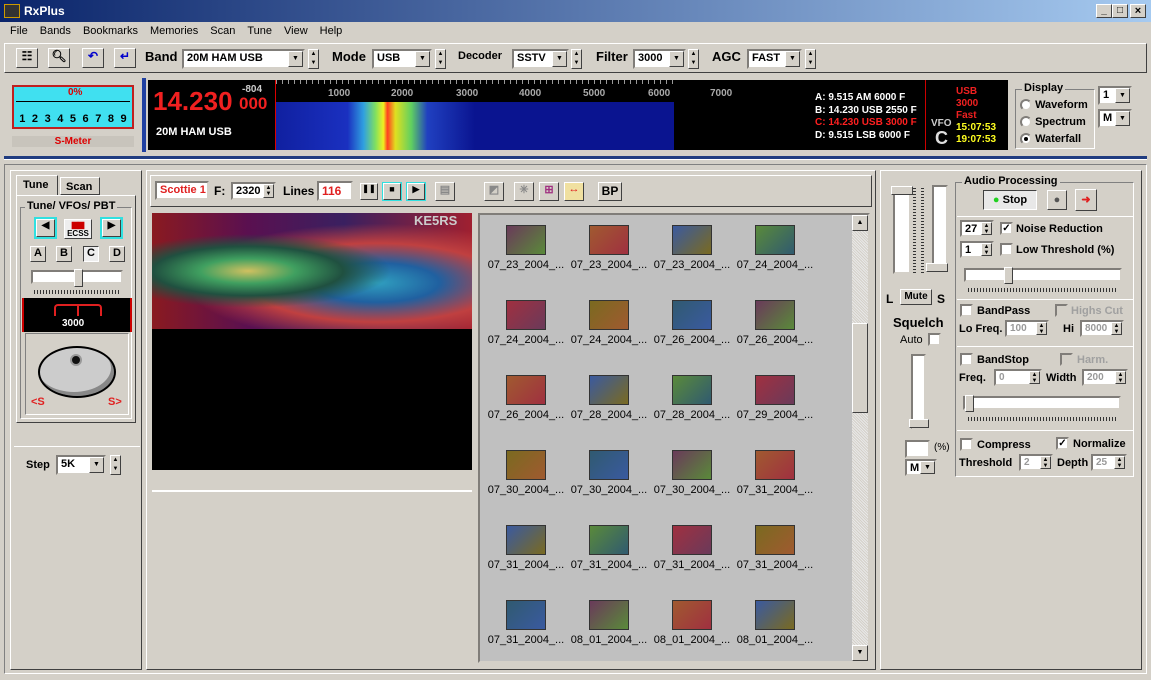 Image resolution: width=1151 pixels, height=680 pixels. What do you see at coordinates (1006, 249) in the screenshot?
I see `low-threshold-checkbox` at bounding box center [1006, 249].